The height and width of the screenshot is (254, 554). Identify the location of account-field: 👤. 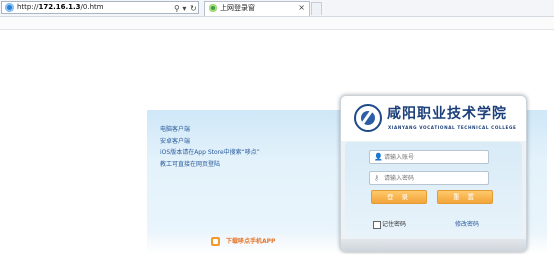
(429, 157).